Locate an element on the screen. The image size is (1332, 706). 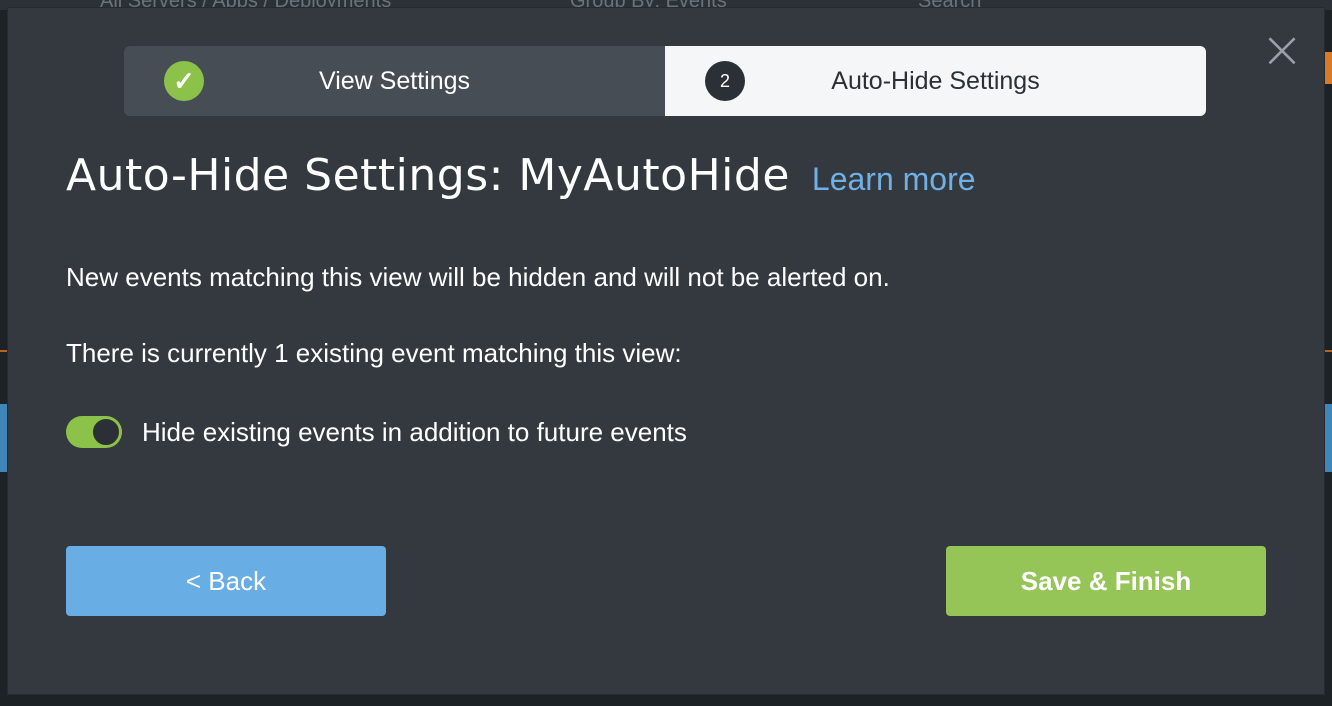
step-auto-hide-settings: 2 Auto-Hide Settings is located at coordinates (935, 81).